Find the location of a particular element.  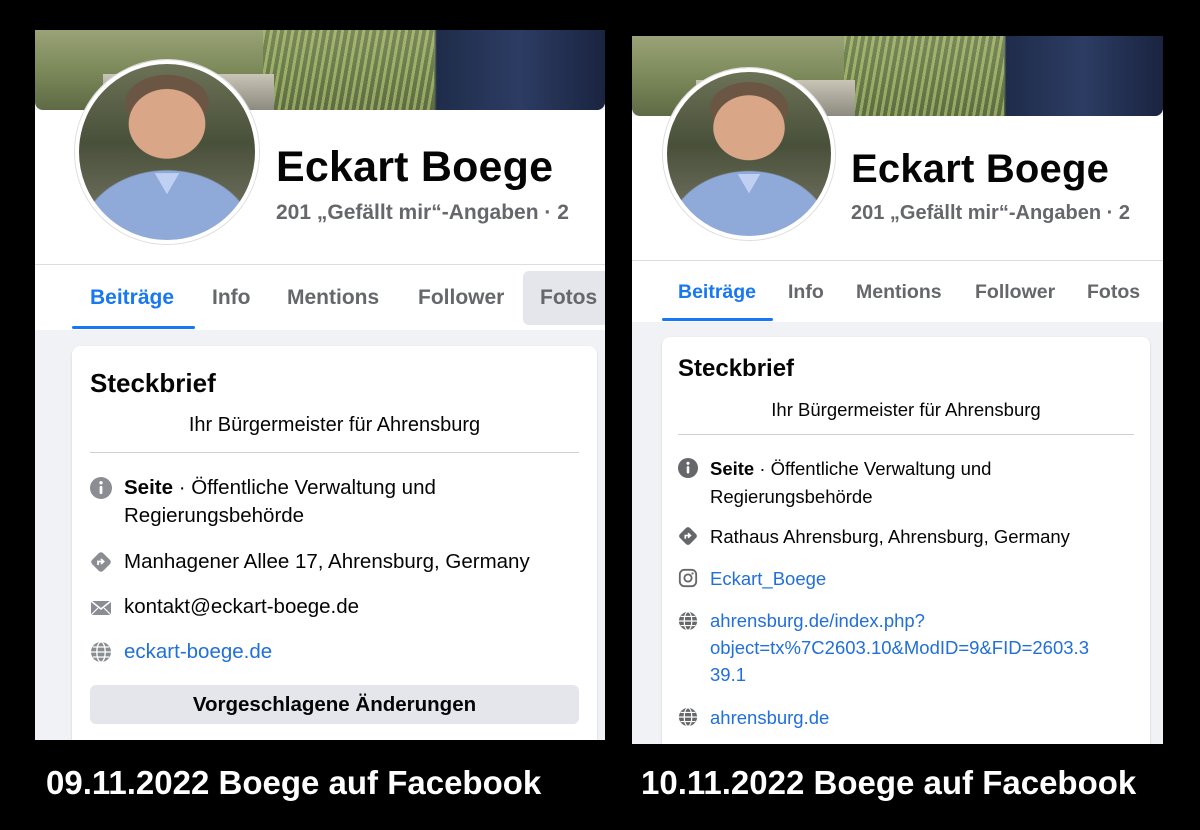

address-row: Rathaus Ahrensburg, Ahrensburg, Germany is located at coordinates (908, 537).